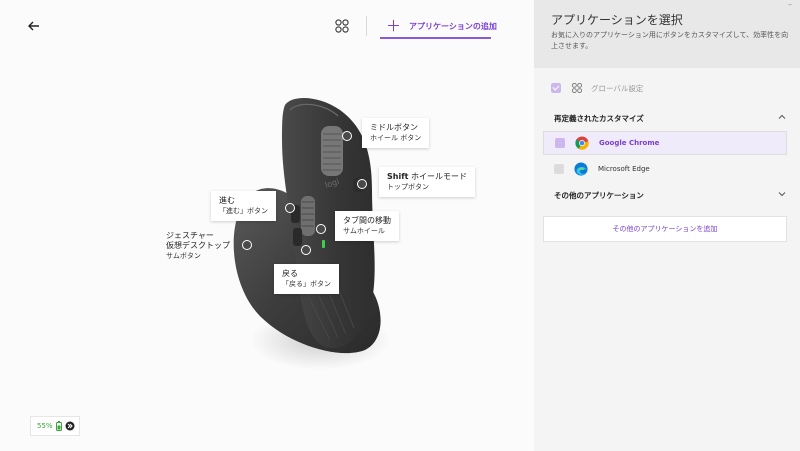  What do you see at coordinates (311, 234) in the screenshot?
I see `mouse-illustration: logi` at bounding box center [311, 234].